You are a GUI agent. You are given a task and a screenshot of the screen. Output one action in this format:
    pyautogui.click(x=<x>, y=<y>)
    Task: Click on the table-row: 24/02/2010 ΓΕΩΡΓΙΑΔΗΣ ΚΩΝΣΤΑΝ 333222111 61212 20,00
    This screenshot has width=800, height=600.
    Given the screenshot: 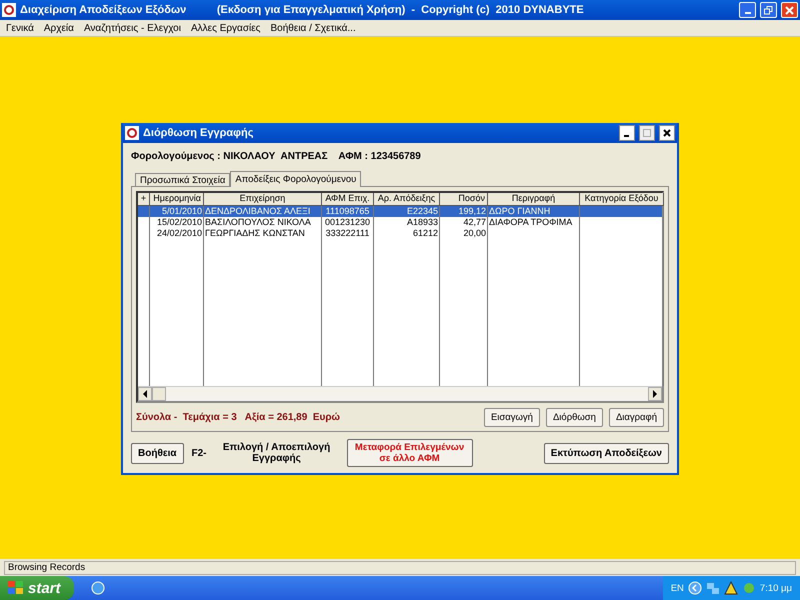 What is the action you would take?
    pyautogui.click(x=400, y=233)
    